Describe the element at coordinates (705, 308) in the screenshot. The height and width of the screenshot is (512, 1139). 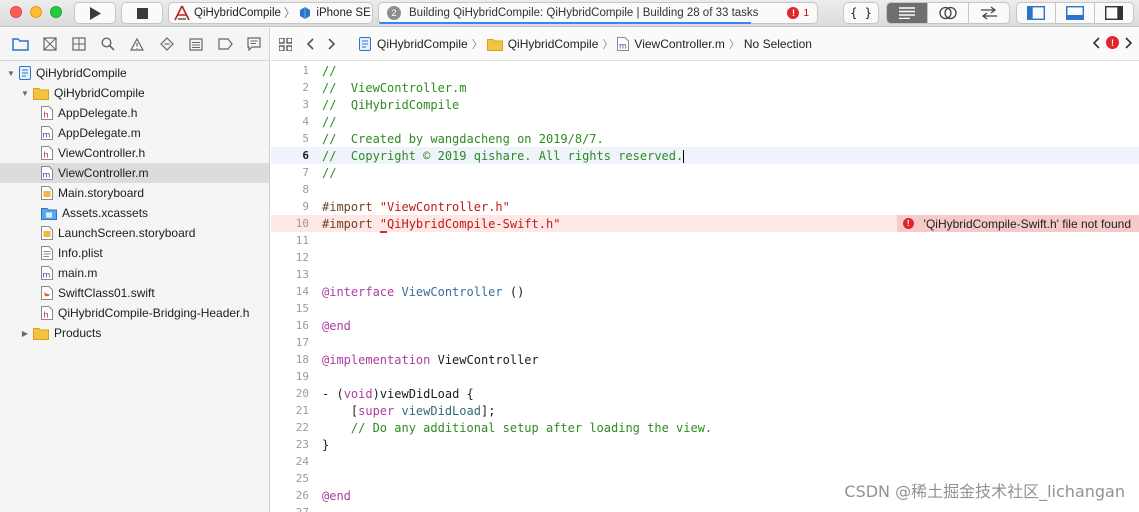
I see `code-line: 15` at that location.